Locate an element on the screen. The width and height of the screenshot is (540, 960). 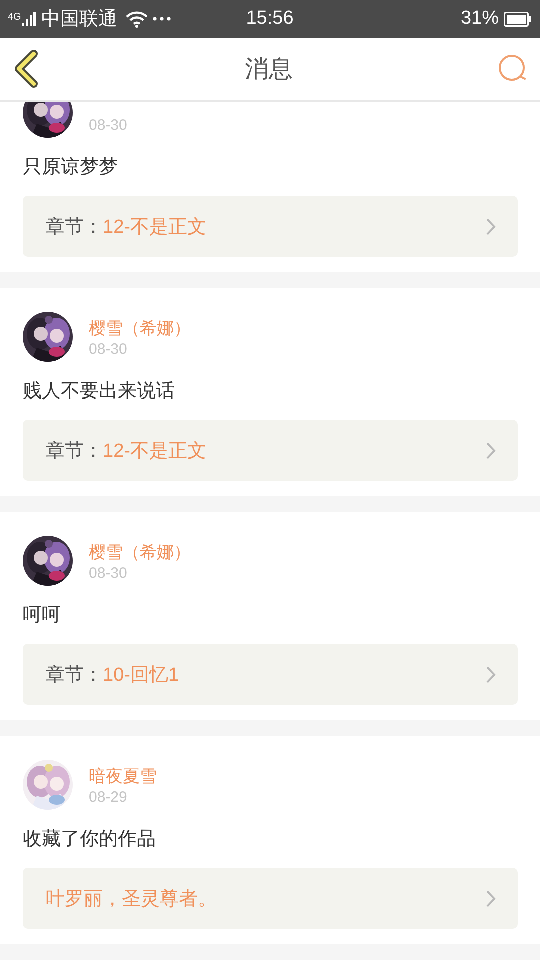
more-icon is located at coordinates (162, 19).